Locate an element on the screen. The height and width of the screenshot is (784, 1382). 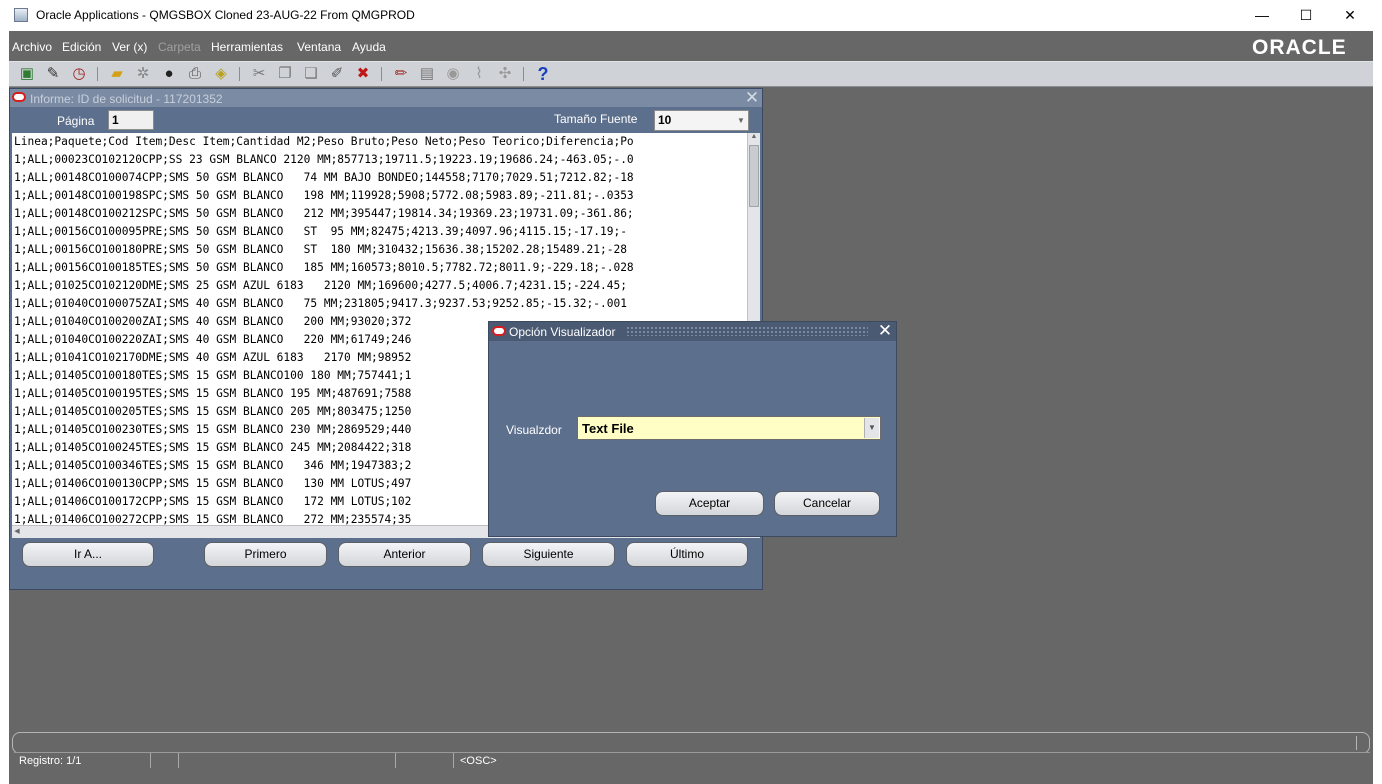
page-label: Página is located at coordinates (76, 121).